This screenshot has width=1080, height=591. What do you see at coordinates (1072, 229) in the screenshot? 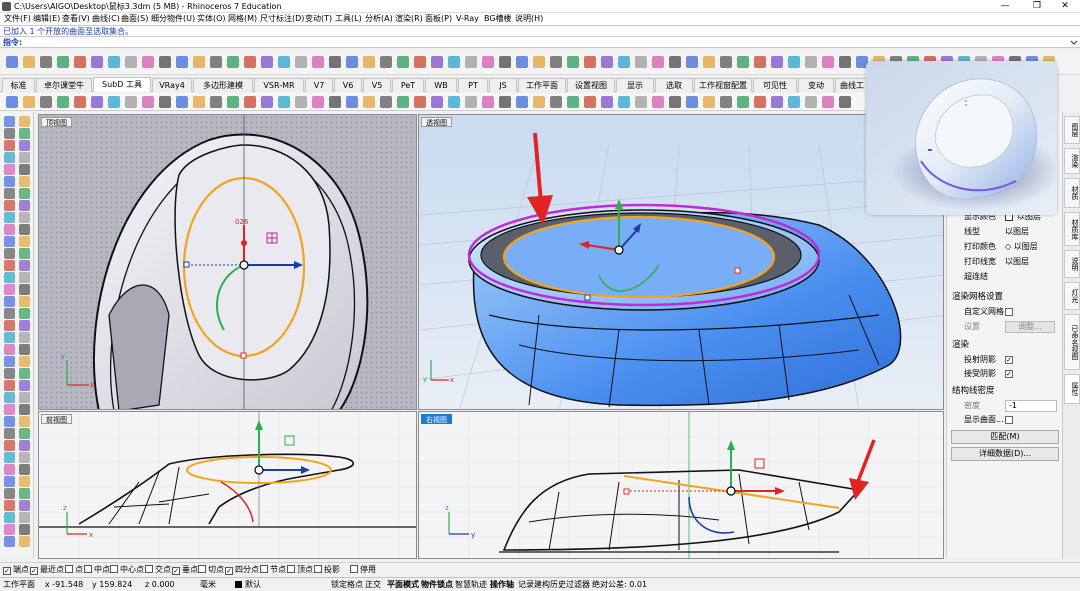
I see `sidetab-material-lib: 材质库` at bounding box center [1072, 229].